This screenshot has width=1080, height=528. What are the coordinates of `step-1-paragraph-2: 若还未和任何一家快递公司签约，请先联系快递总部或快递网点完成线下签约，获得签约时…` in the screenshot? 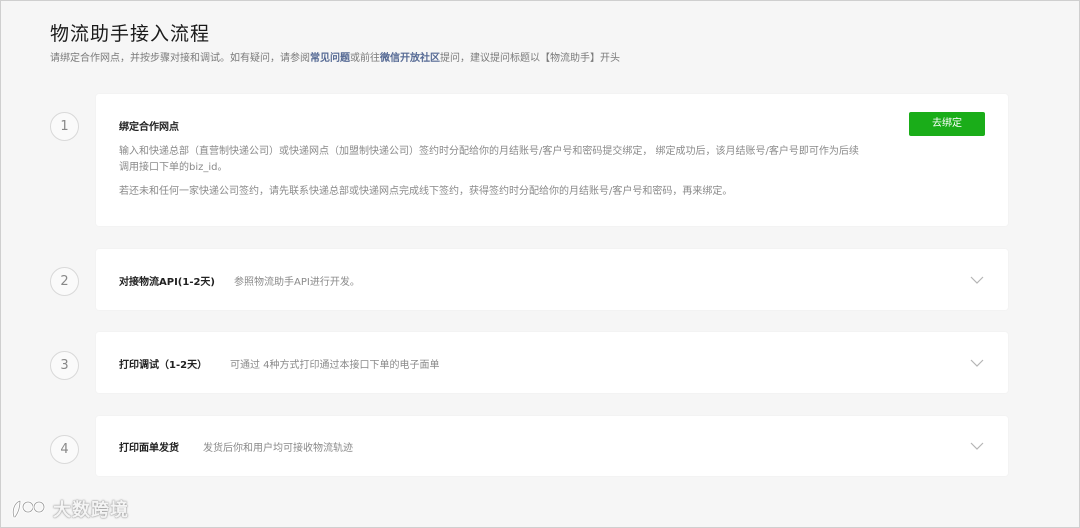 It's located at (426, 191).